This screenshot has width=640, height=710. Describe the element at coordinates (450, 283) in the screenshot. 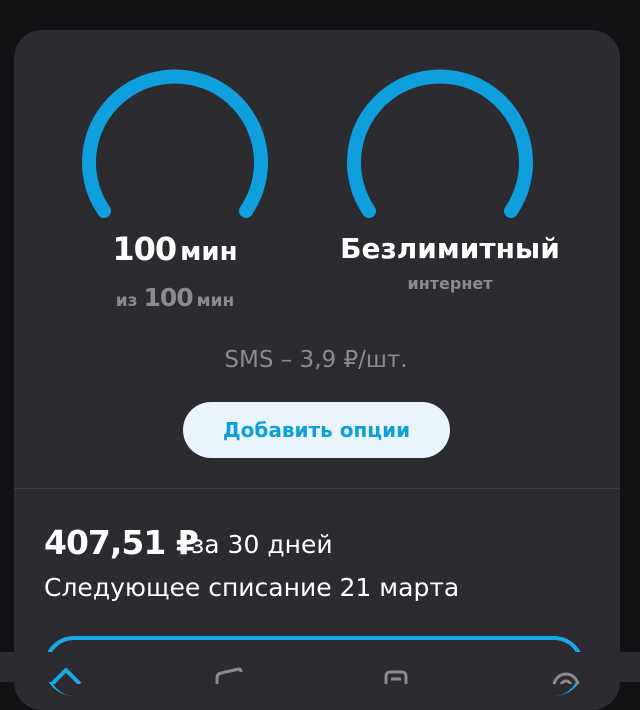

I see `internet-label: интернет` at that location.